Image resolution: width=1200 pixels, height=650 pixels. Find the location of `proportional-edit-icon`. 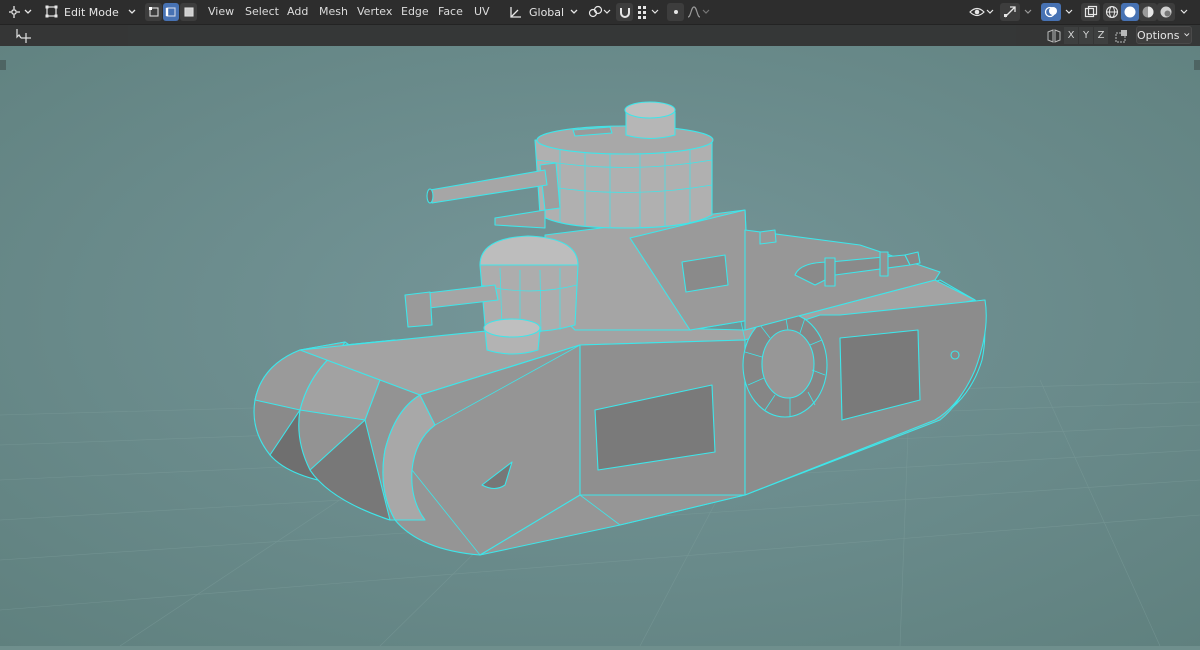

proportional-edit-icon is located at coordinates (675, 12).